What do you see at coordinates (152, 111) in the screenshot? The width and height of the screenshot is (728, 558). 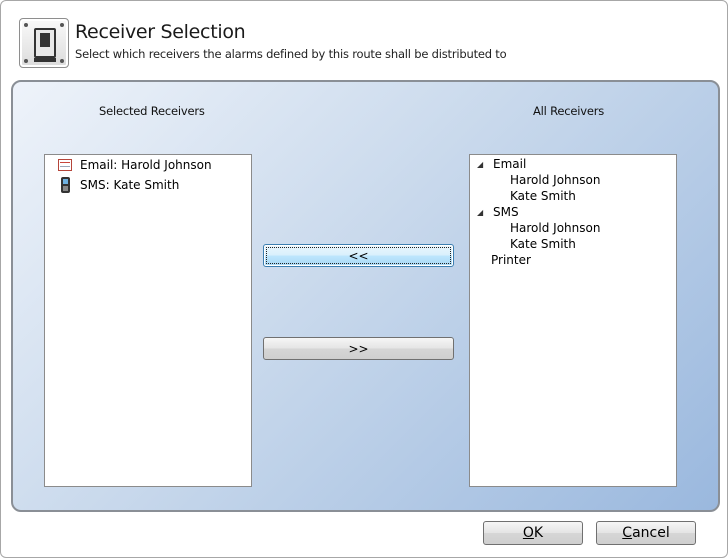 I see `selected-receivers-heading: Selected Receivers` at bounding box center [152, 111].